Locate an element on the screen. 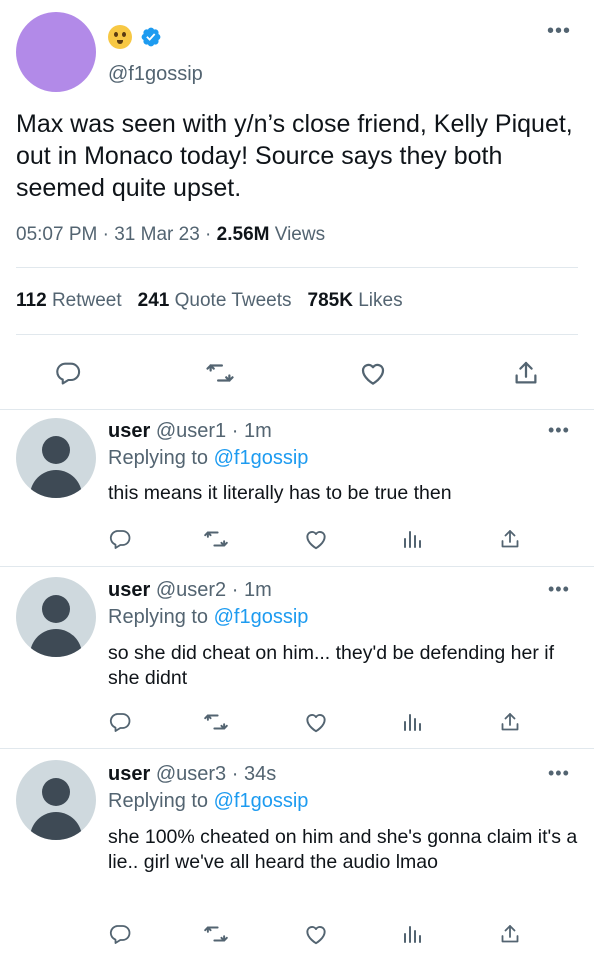 This screenshot has width=594, height=960. reply-author-handle: @user3 is located at coordinates (191, 774).